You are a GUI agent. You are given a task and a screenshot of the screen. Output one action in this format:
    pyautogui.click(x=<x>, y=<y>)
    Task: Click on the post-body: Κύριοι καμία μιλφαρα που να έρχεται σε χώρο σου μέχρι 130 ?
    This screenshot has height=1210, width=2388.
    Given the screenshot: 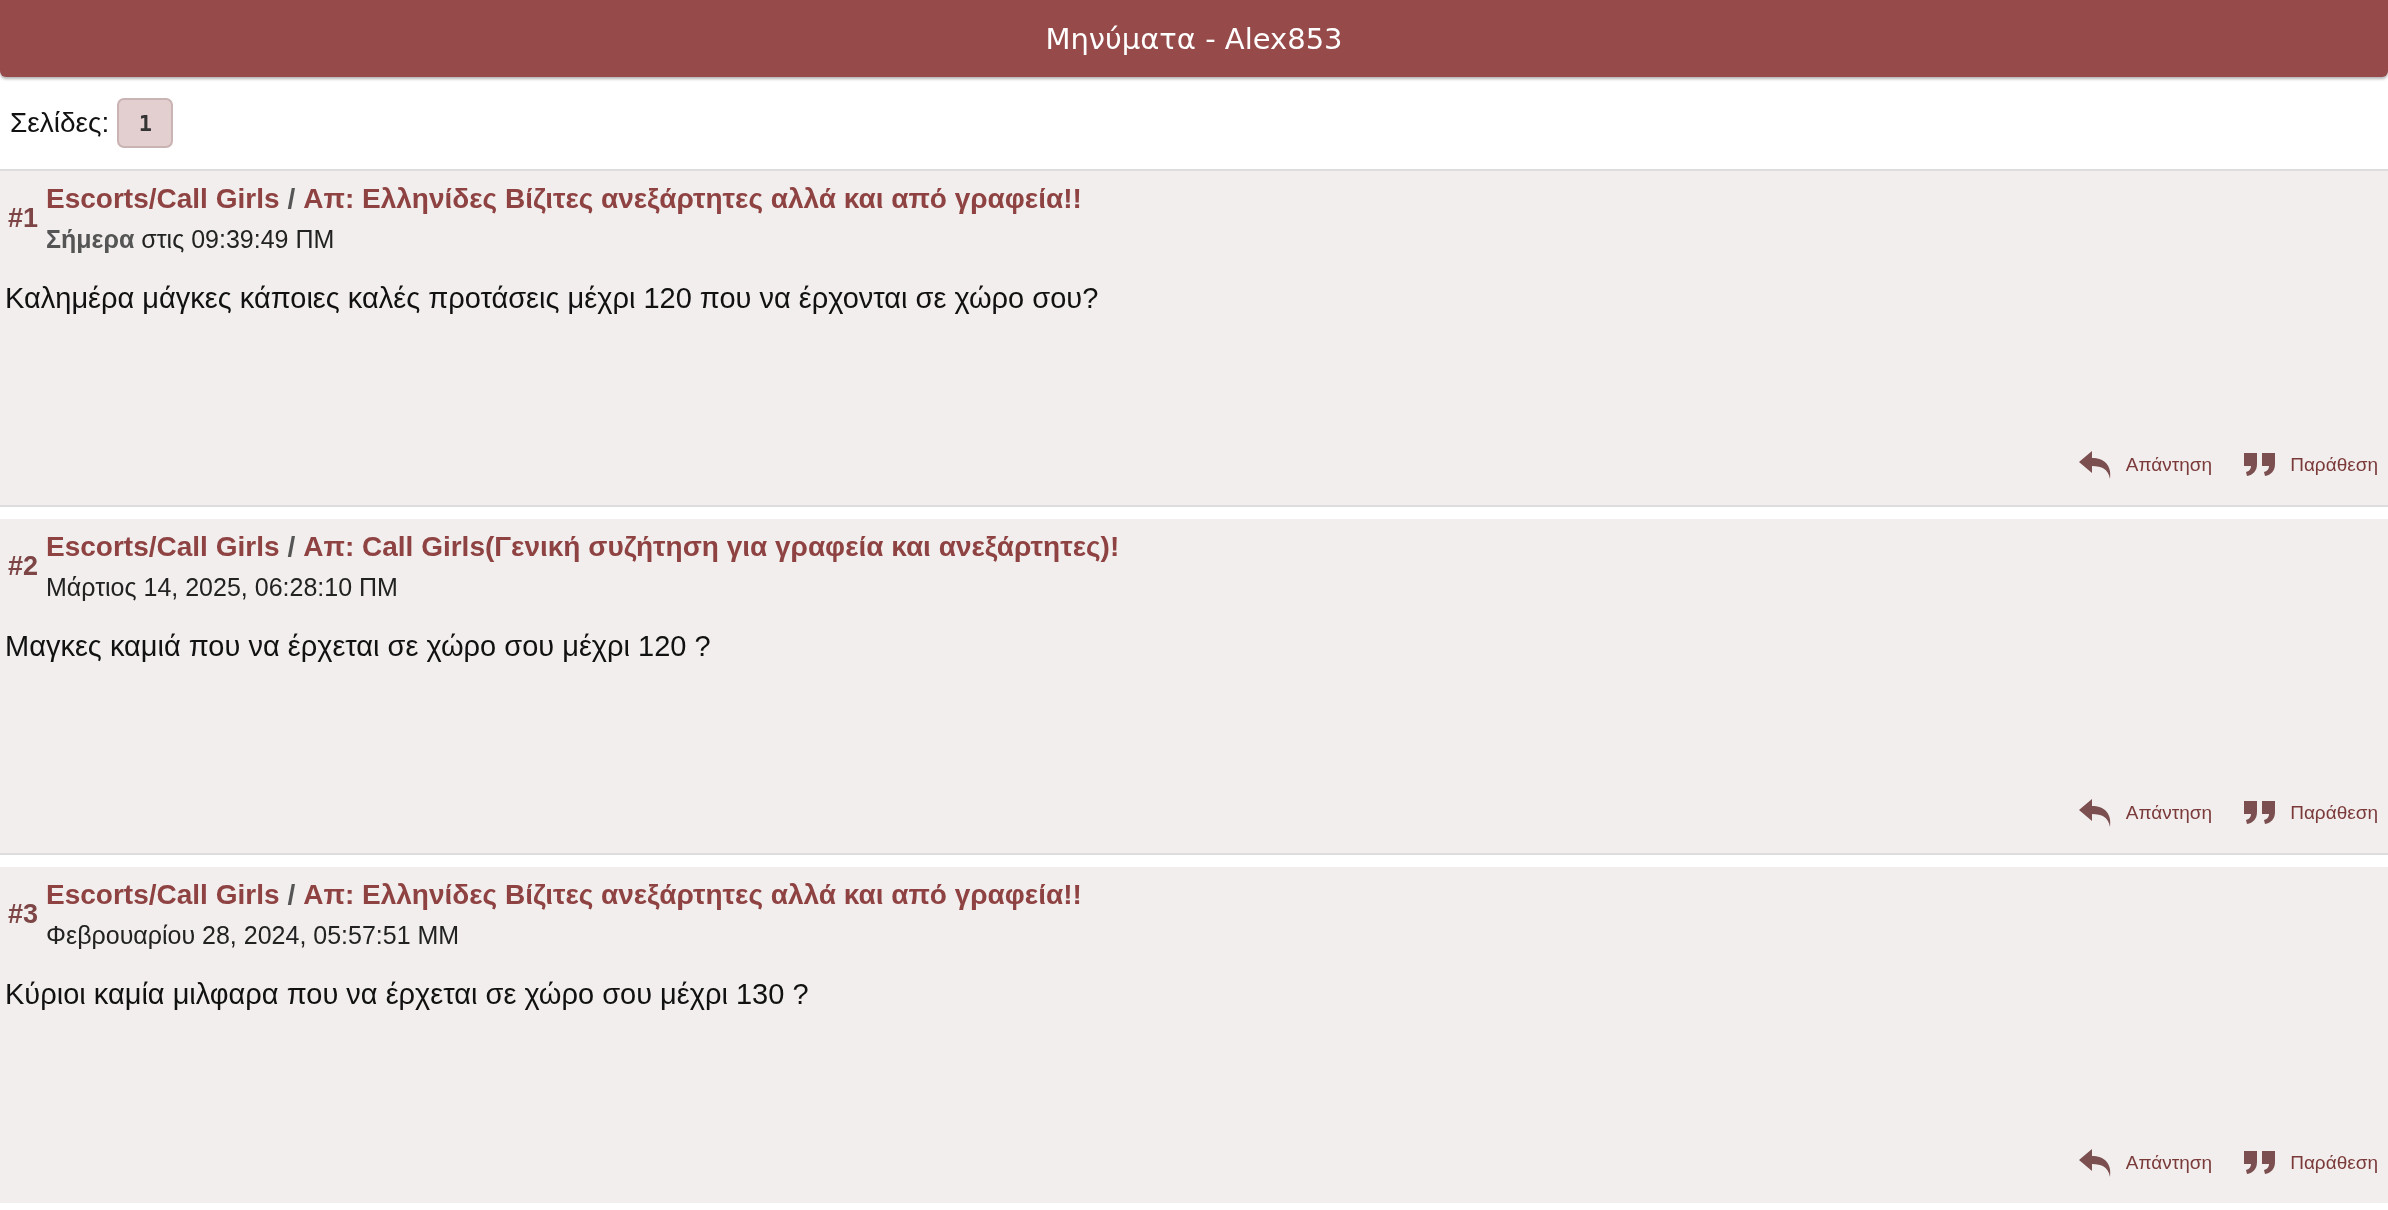 What is the action you would take?
    pyautogui.click(x=407, y=994)
    